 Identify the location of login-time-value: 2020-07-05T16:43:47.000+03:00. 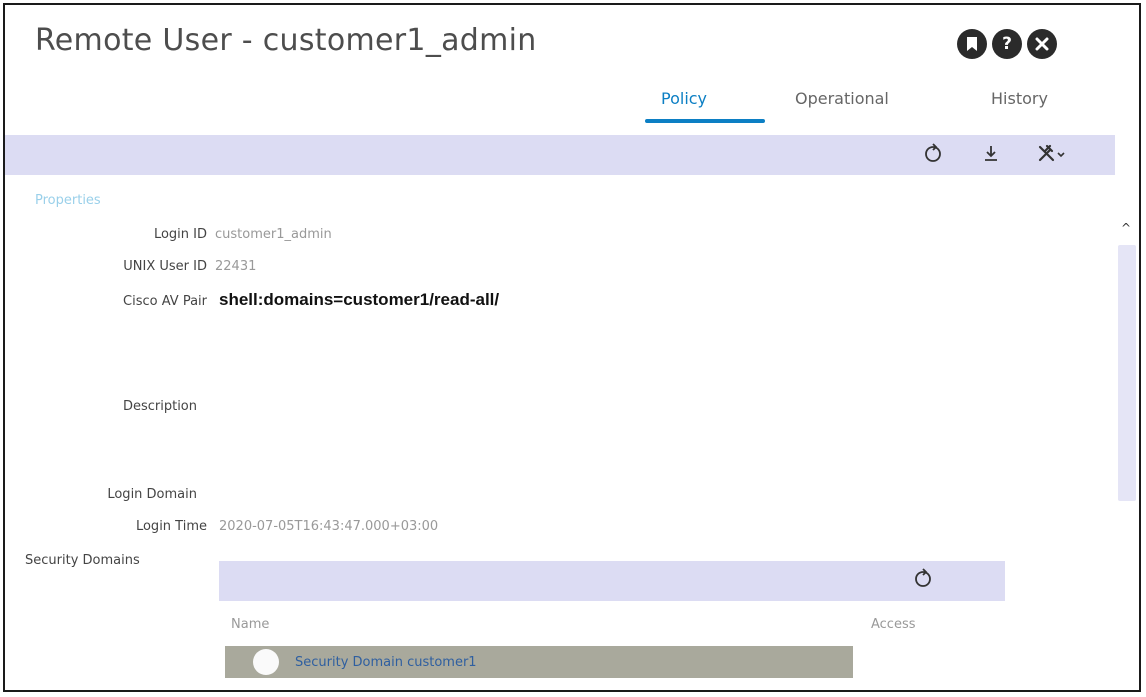
(329, 526).